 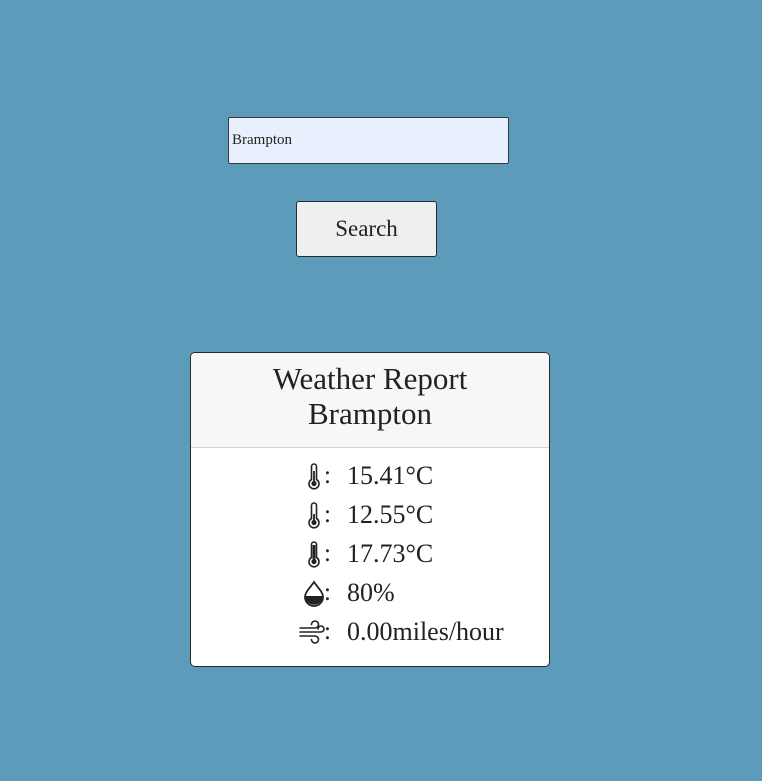 I want to click on wind-speed-value: 0.00miles/hour, so click(x=425, y=631).